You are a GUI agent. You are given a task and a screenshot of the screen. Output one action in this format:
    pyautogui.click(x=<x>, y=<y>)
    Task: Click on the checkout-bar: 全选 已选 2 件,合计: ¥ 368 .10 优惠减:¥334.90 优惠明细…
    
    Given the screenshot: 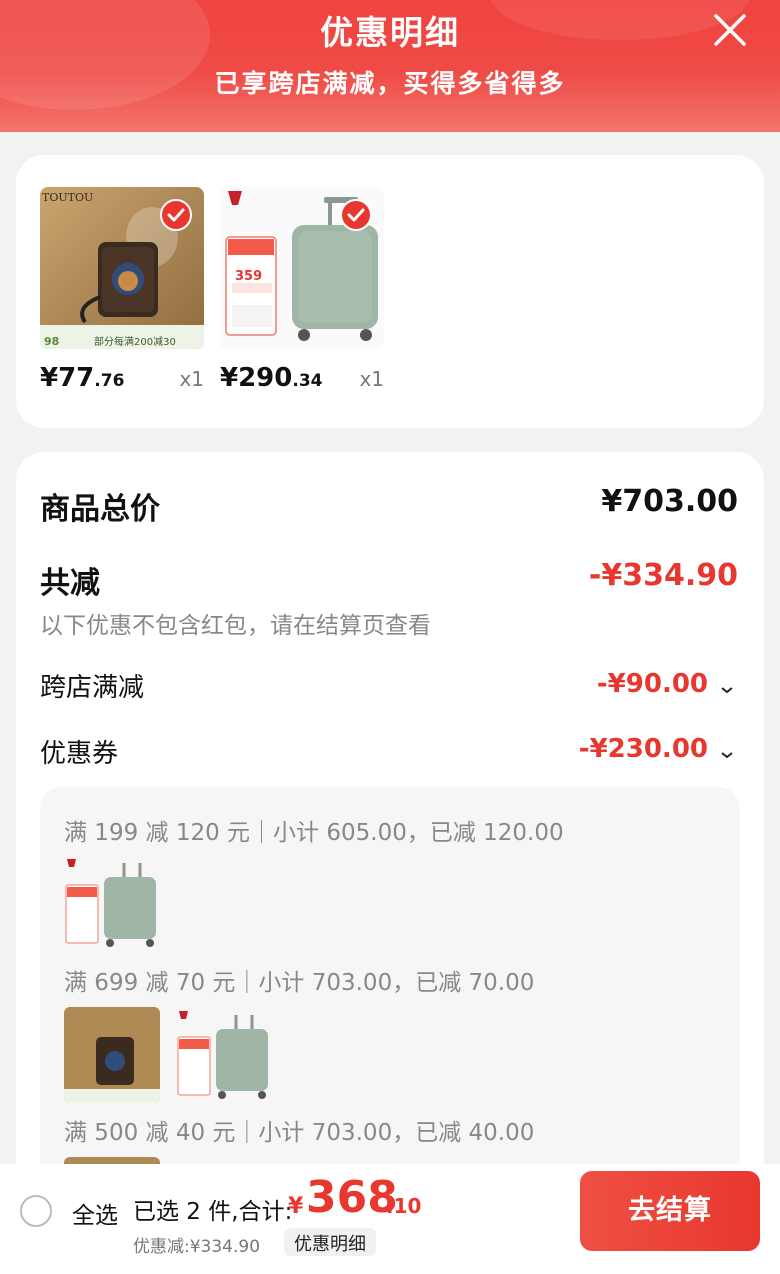 What is the action you would take?
    pyautogui.click(x=390, y=1219)
    